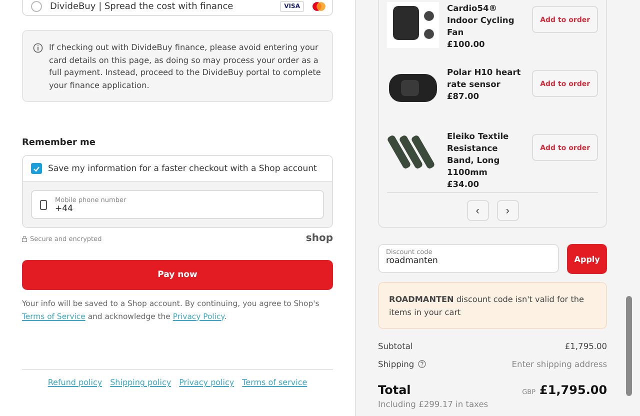 Image resolution: width=640 pixels, height=416 pixels. Describe the element at coordinates (177, 275) in the screenshot. I see `pay-now-button: Pay now` at that location.